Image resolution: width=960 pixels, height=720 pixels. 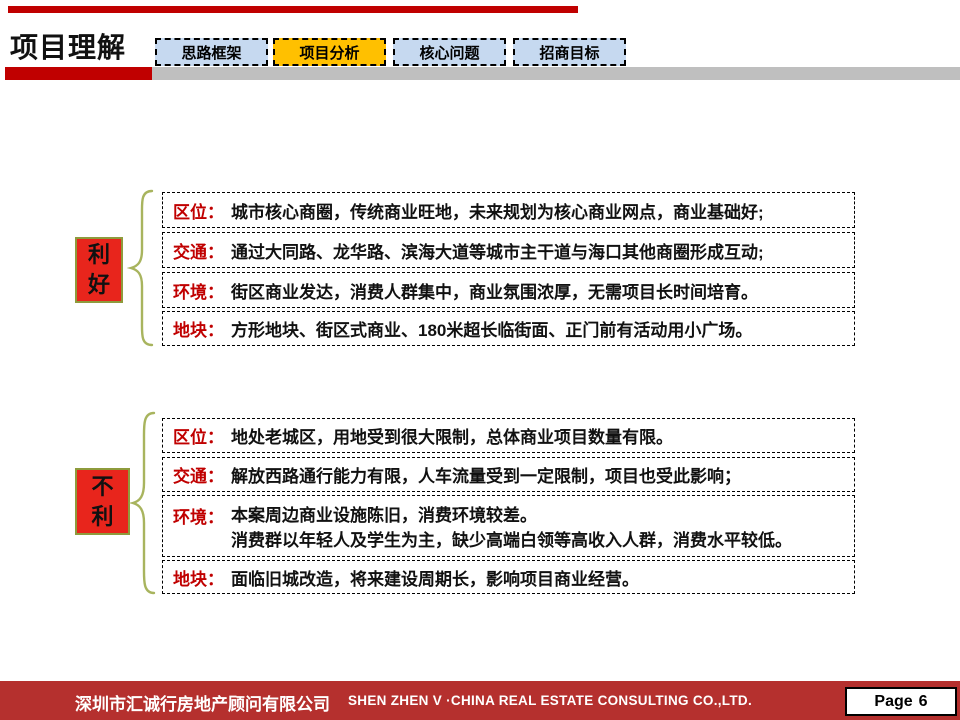 What do you see at coordinates (78, 73) in the screenshot?
I see `title-underline-bar` at bounding box center [78, 73].